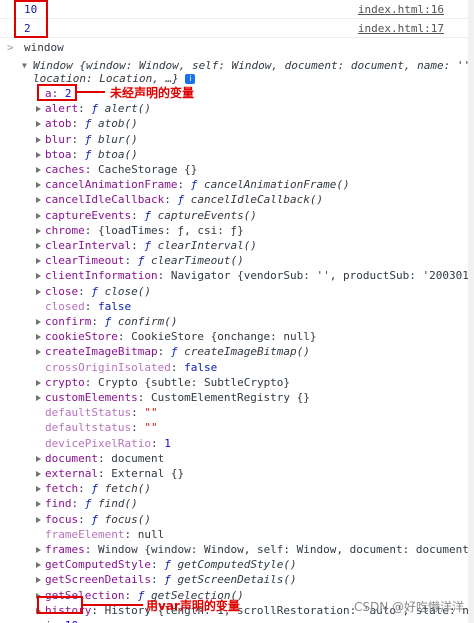  Describe the element at coordinates (58, 154) in the screenshot. I see `property-key: btoa` at that location.